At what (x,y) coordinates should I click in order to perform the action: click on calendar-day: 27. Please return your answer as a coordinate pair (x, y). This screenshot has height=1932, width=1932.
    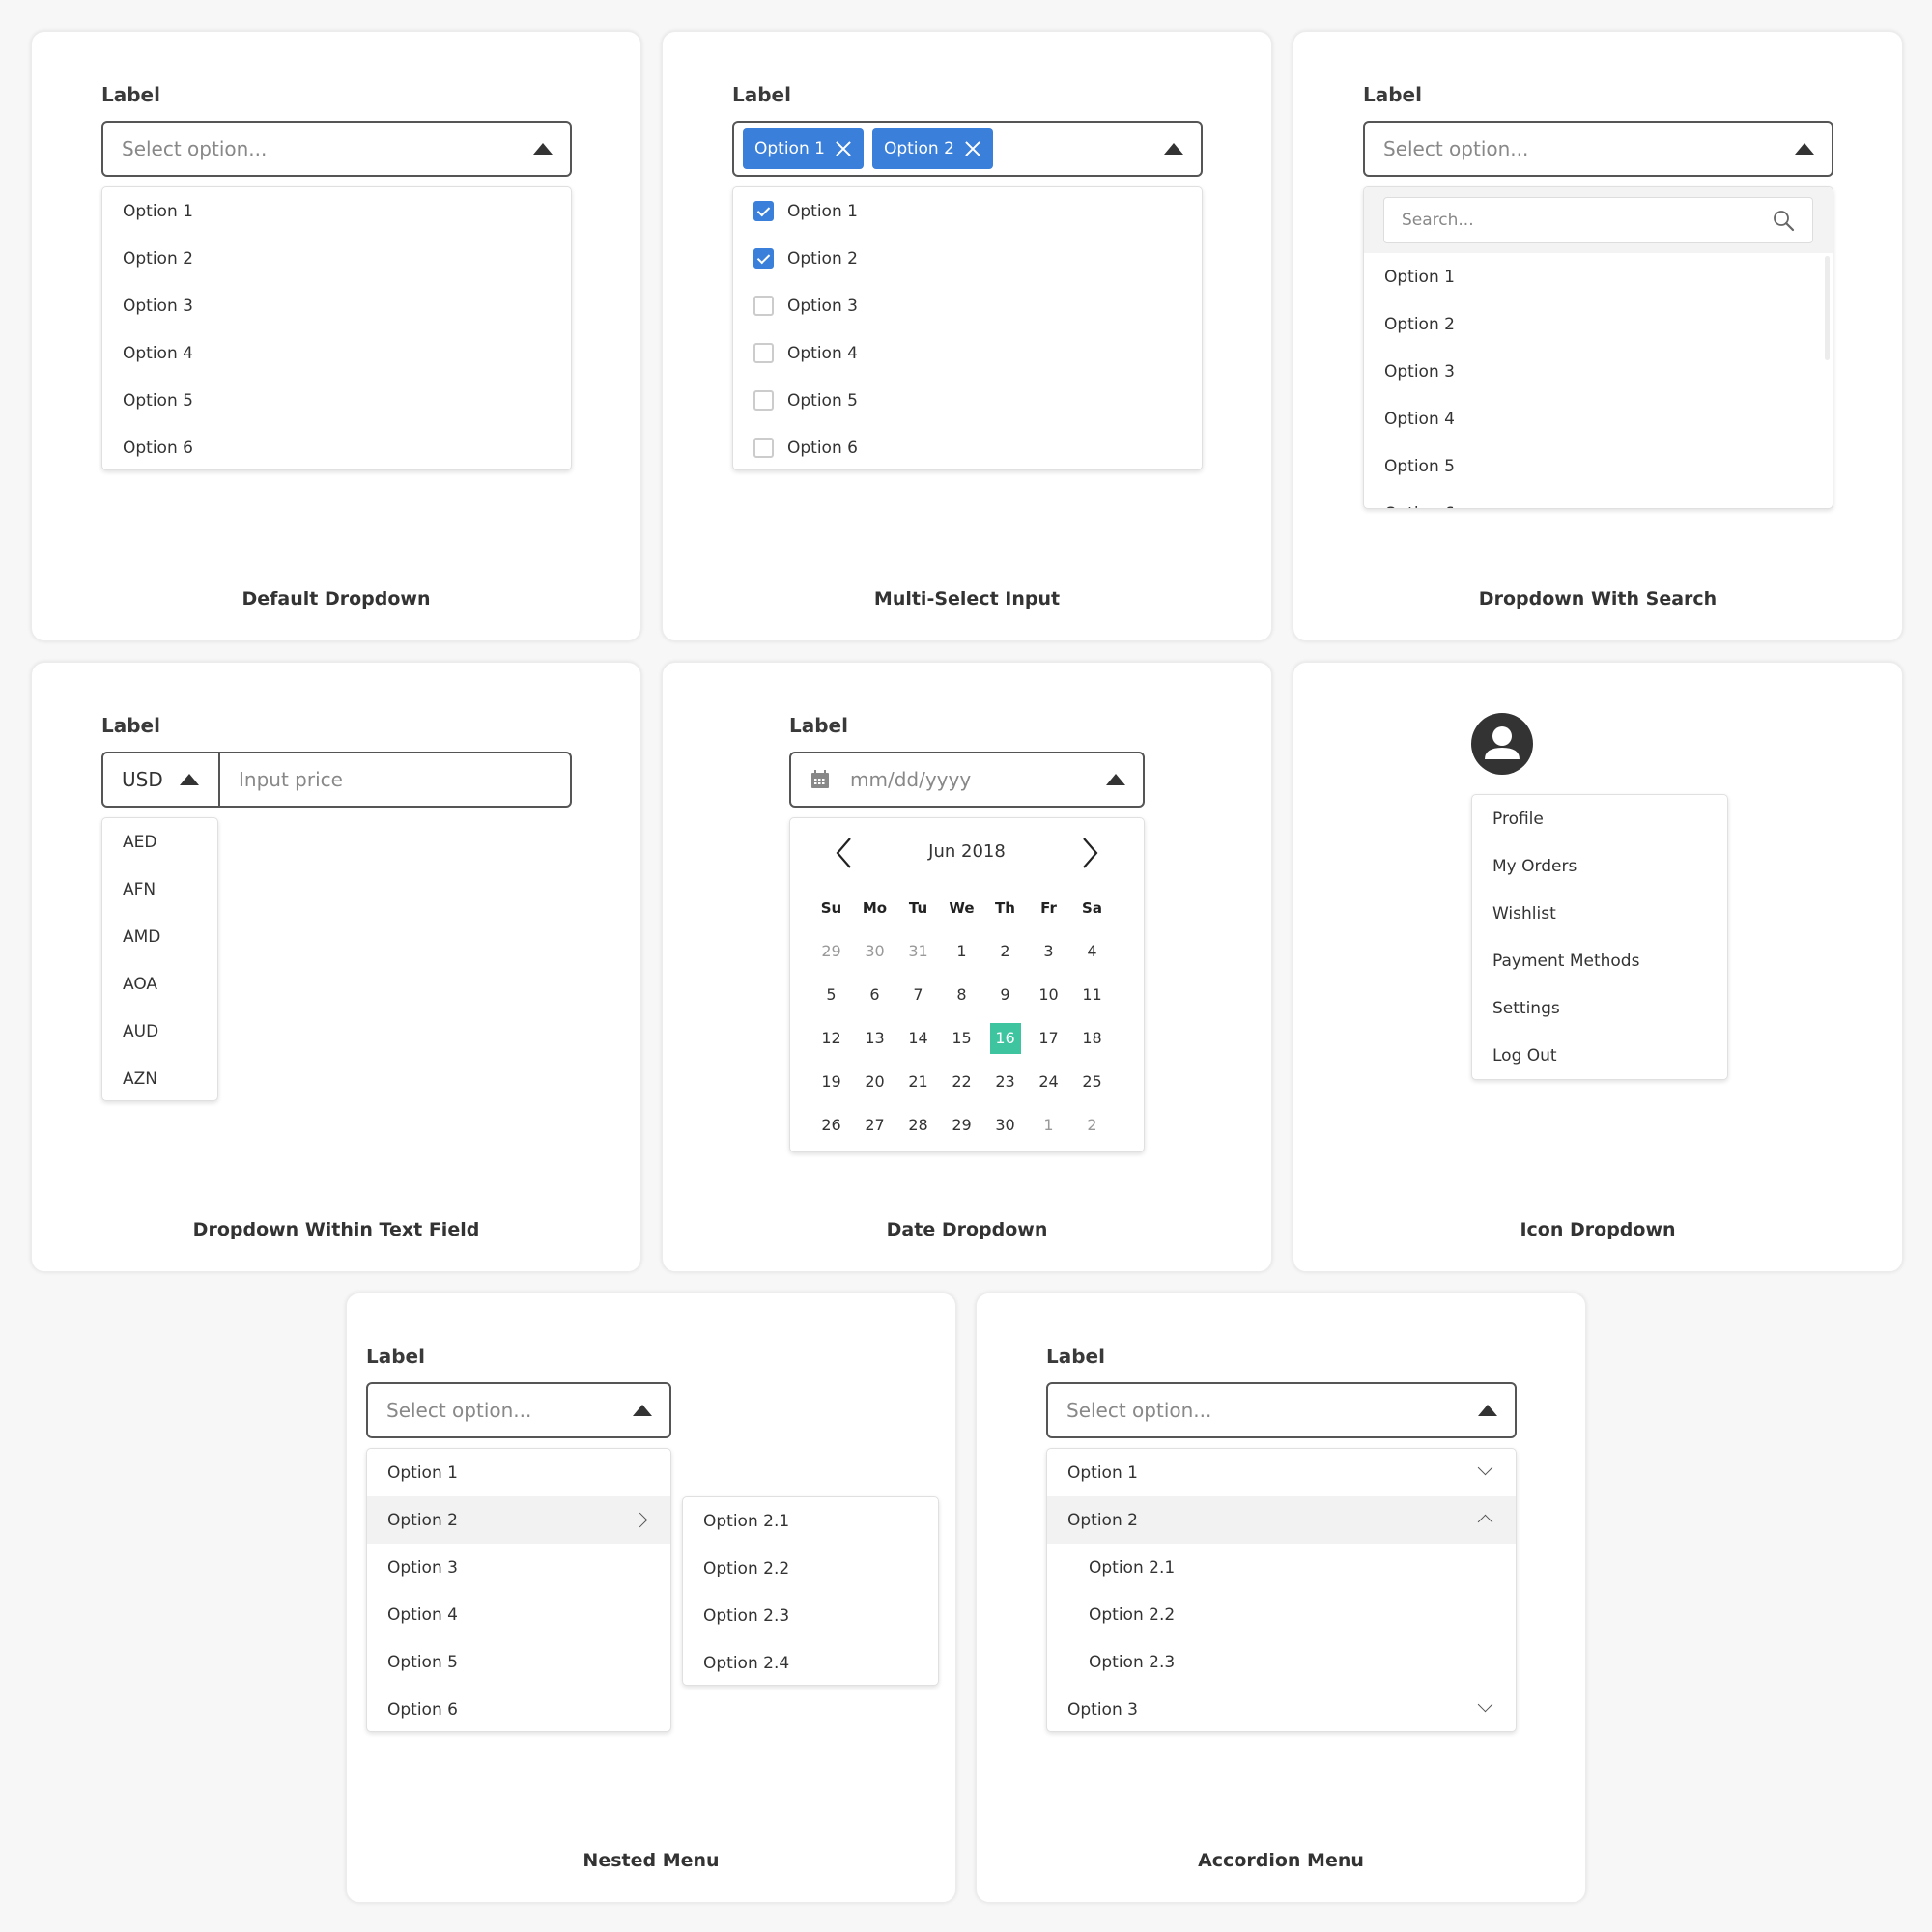
    Looking at the image, I should click on (874, 1125).